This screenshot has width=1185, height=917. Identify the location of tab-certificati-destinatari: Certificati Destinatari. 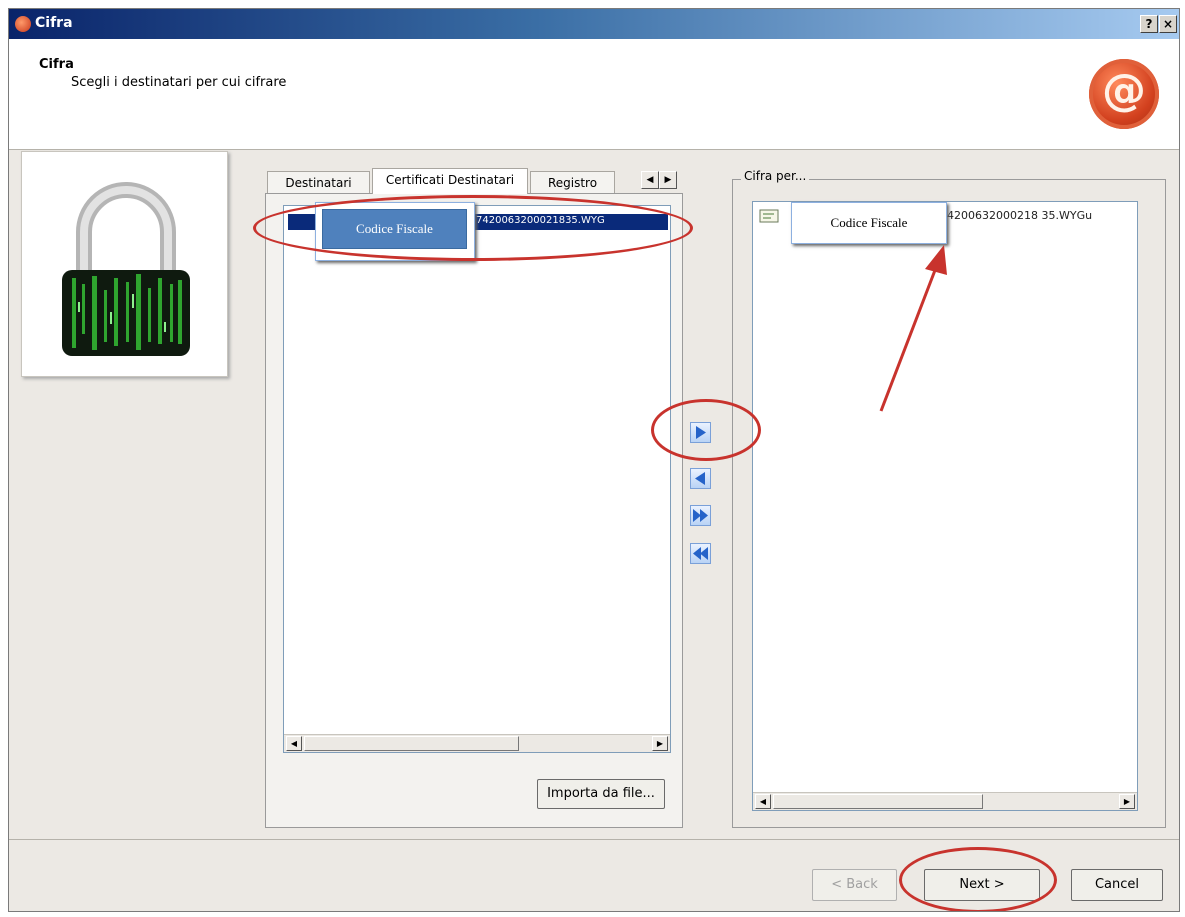
(450, 181).